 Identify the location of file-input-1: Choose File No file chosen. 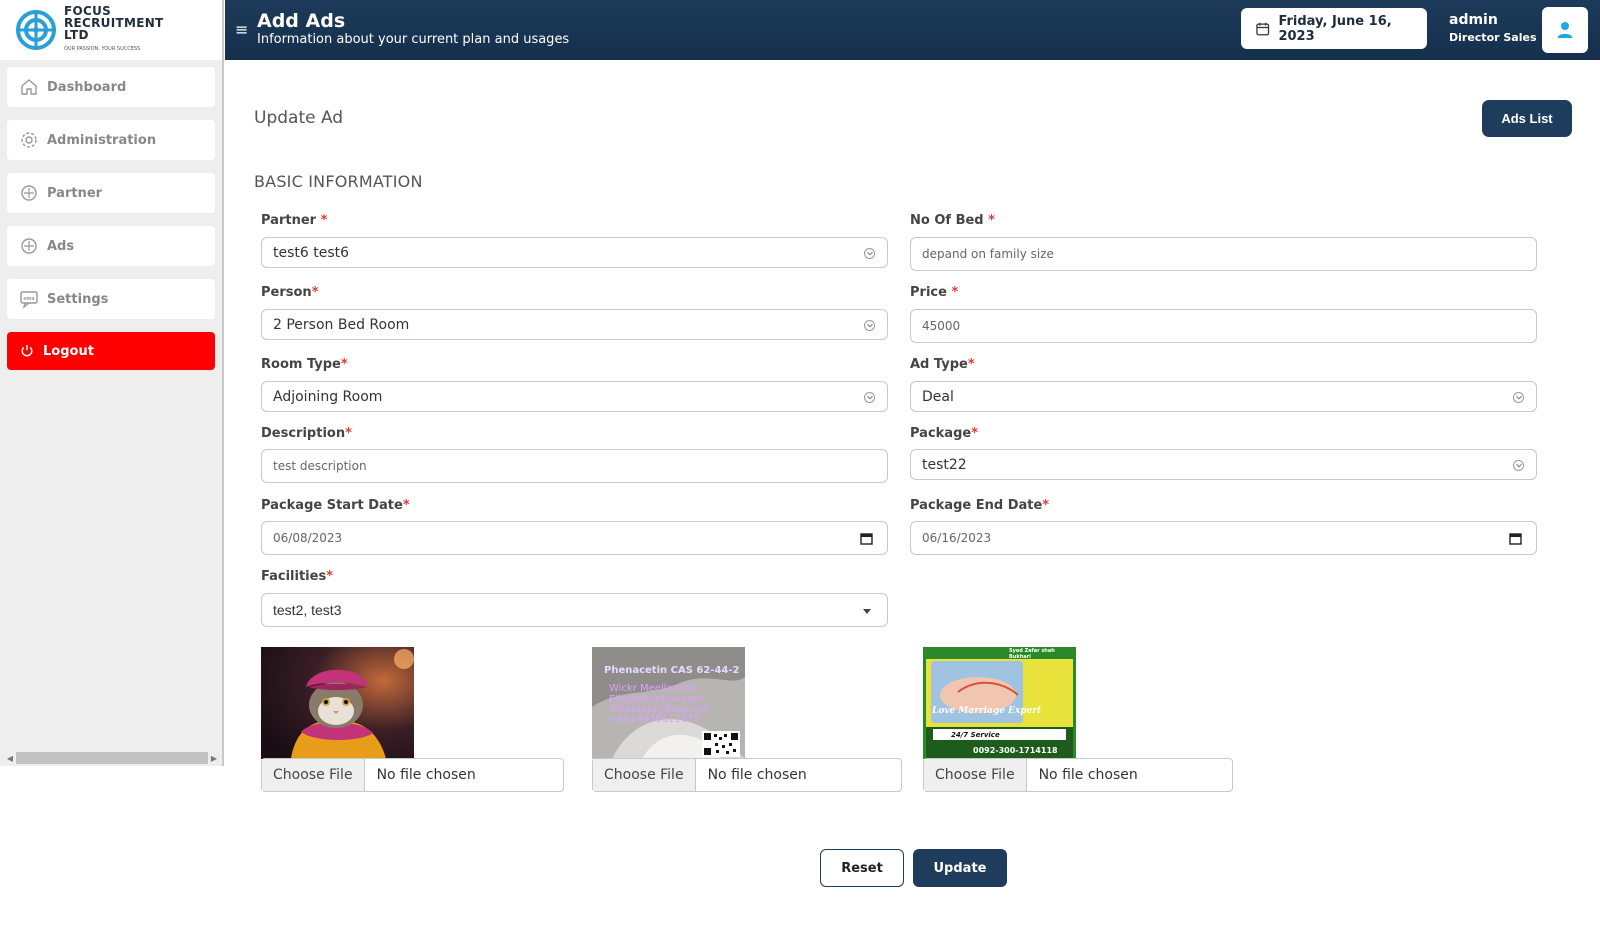
(412, 775).